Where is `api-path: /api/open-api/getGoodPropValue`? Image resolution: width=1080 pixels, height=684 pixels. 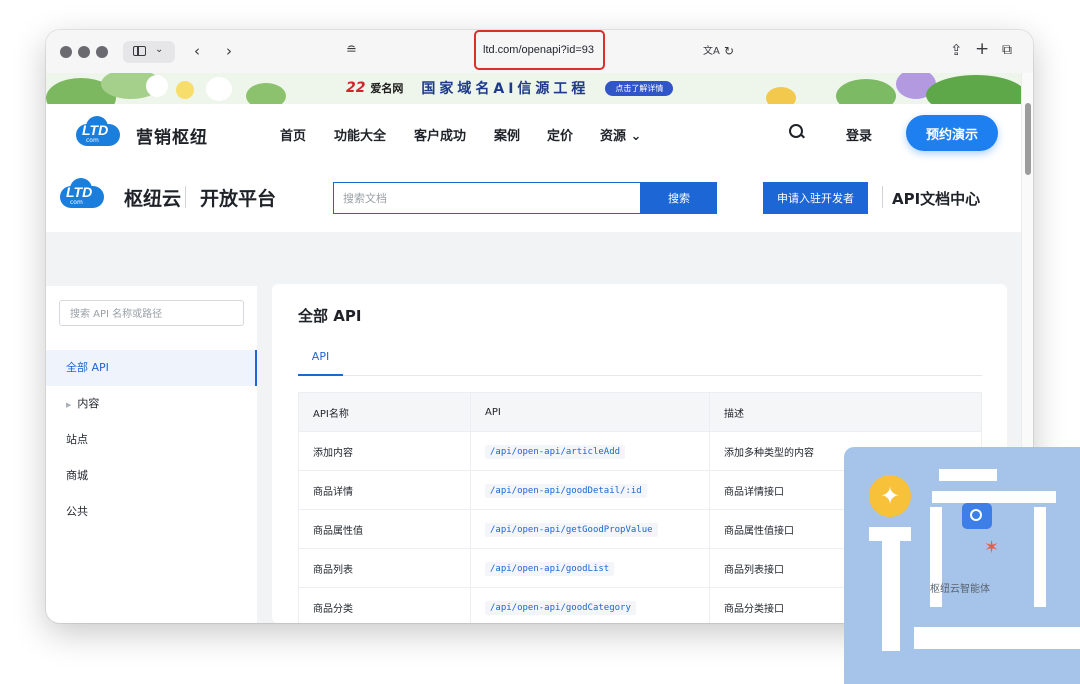 api-path: /api/open-api/getGoodPropValue is located at coordinates (571, 529).